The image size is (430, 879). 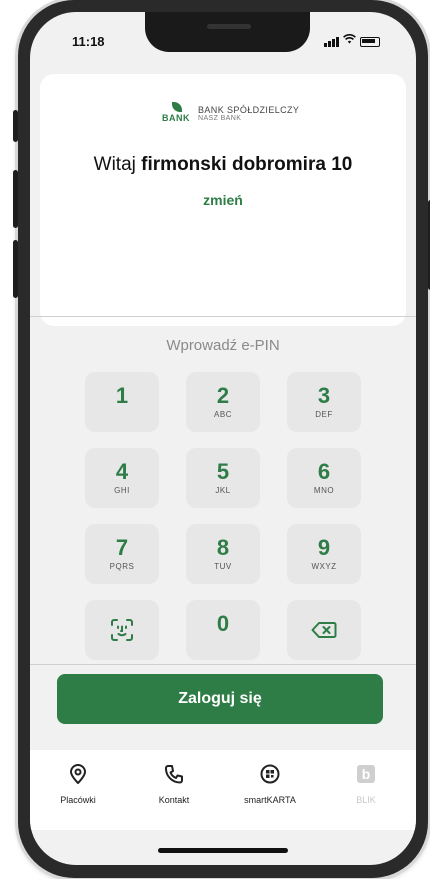 I want to click on blik-icon: b, so click(x=366, y=776).